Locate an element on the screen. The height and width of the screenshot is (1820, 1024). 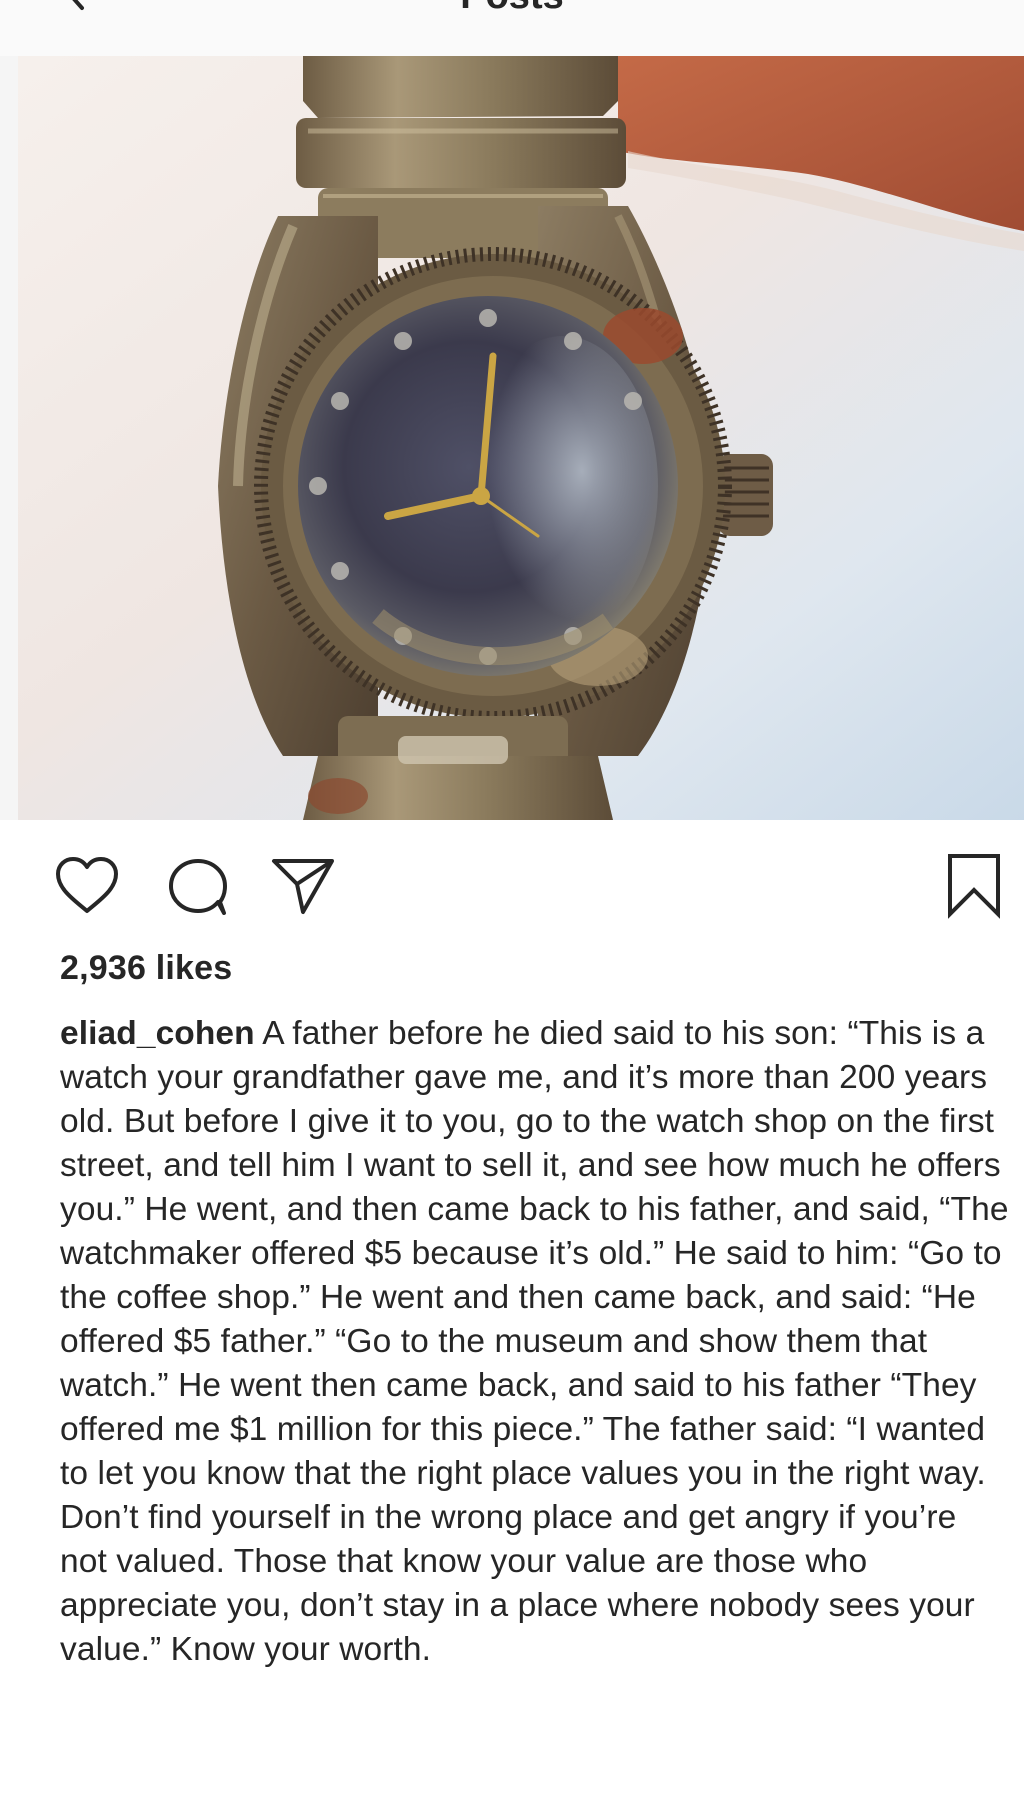
comment-button is located at coordinates (198, 887).